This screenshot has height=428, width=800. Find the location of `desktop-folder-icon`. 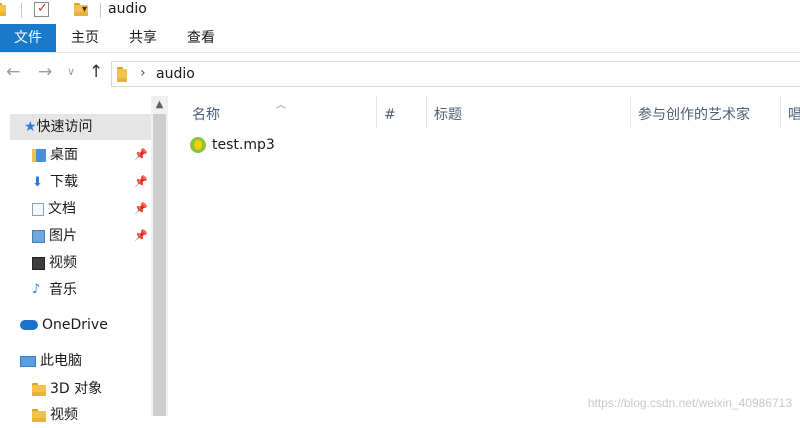

desktop-folder-icon is located at coordinates (39, 155).